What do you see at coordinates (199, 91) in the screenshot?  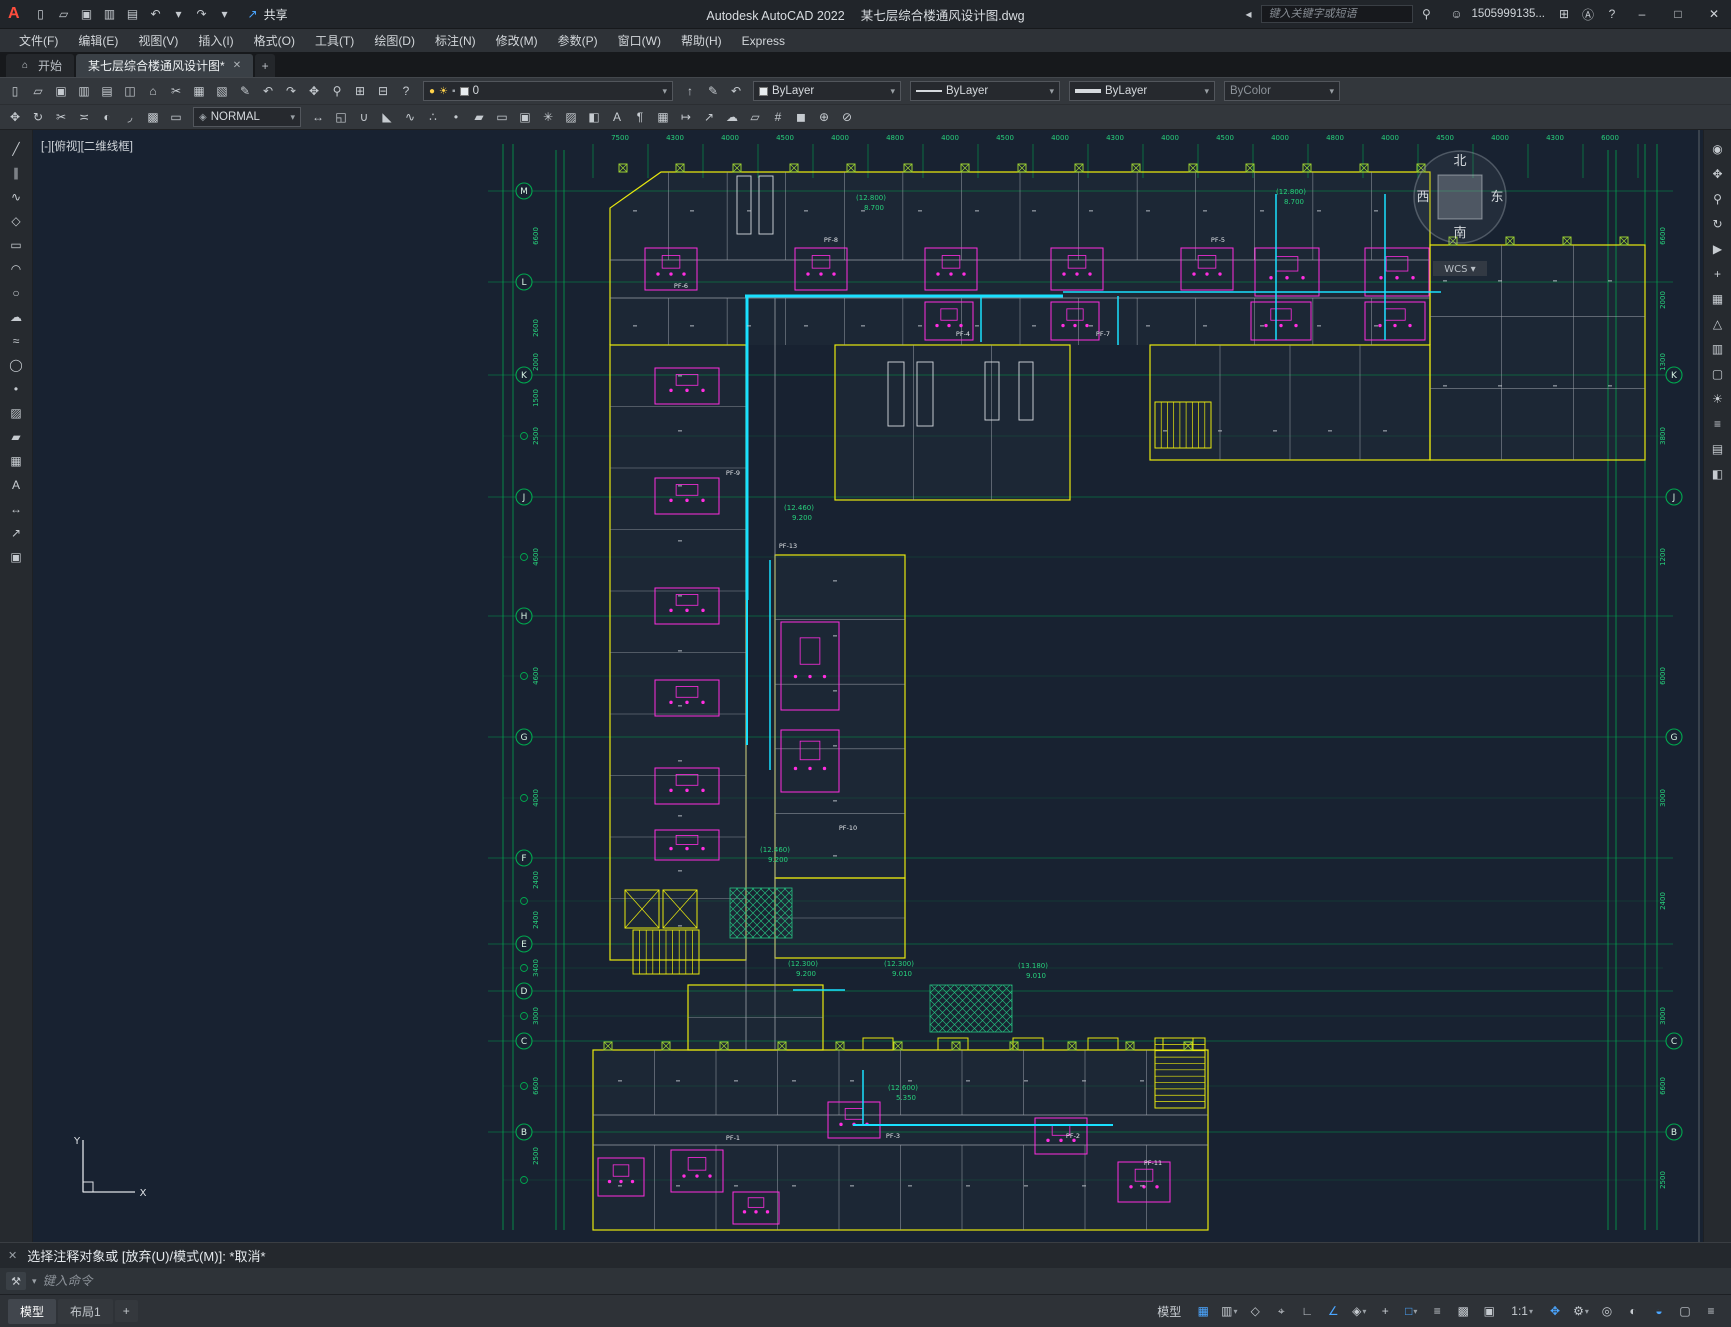 I see `copy-icon: ▦` at bounding box center [199, 91].